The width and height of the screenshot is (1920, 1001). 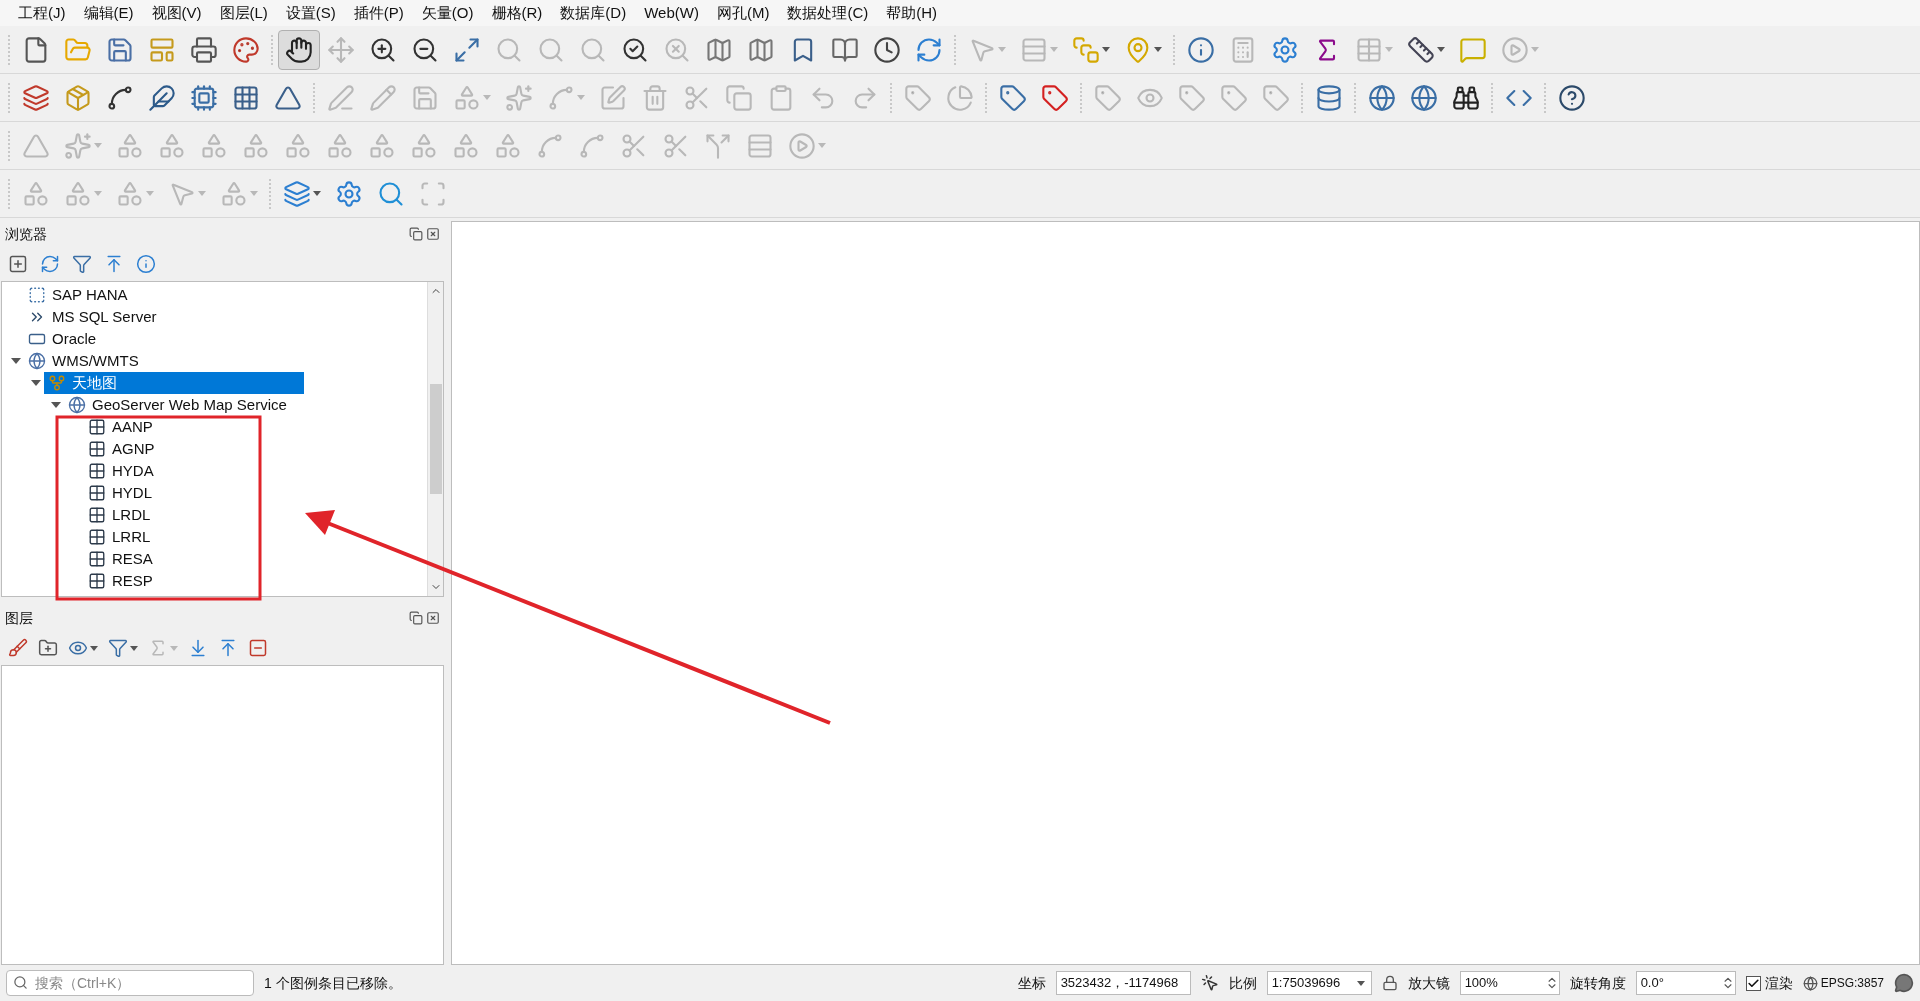 I want to click on tree-item: HYDL, so click(x=121, y=493).